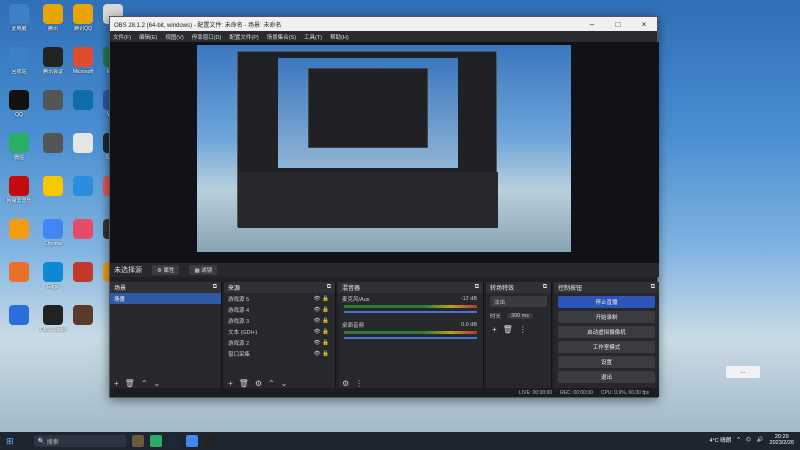 Image resolution: width=800 pixels, height=450 pixels. I want to click on menu-file: 文件(F), so click(122, 37).